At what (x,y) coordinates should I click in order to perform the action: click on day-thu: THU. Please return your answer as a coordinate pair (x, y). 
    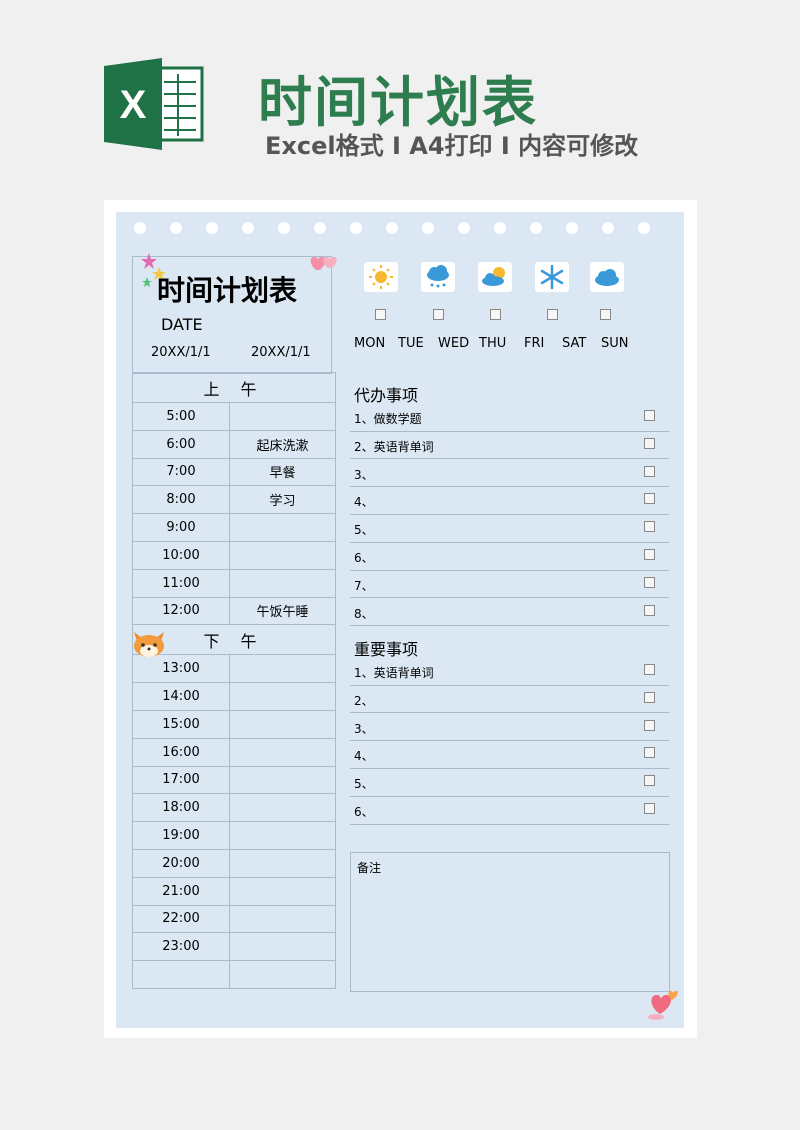
    Looking at the image, I should click on (493, 343).